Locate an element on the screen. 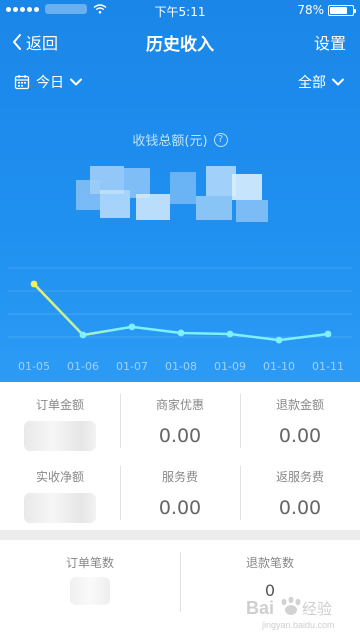 This screenshot has width=360, height=640. order-count-blurred is located at coordinates (90, 591).